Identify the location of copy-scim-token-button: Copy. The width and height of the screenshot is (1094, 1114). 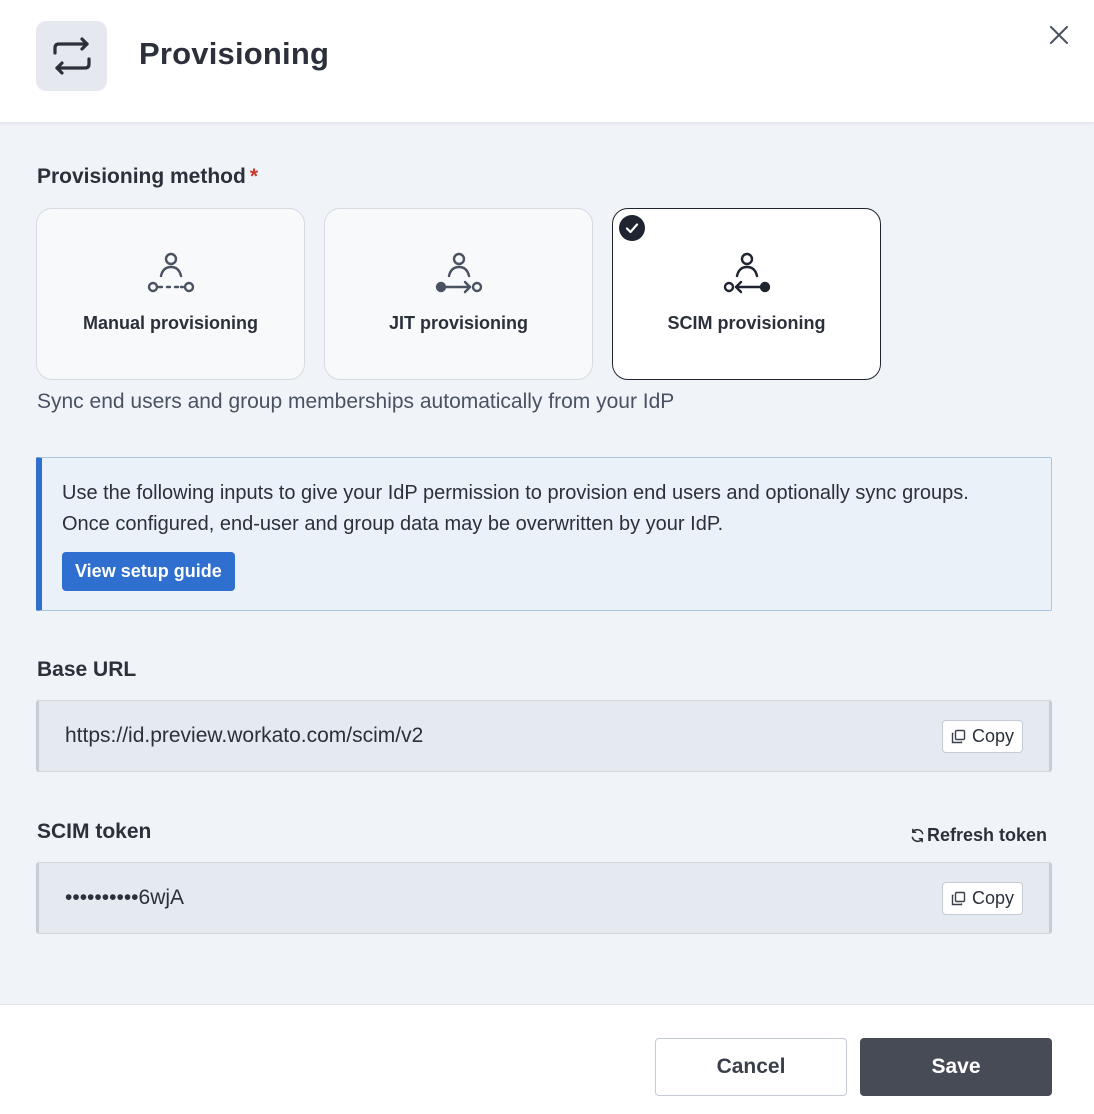
(982, 898).